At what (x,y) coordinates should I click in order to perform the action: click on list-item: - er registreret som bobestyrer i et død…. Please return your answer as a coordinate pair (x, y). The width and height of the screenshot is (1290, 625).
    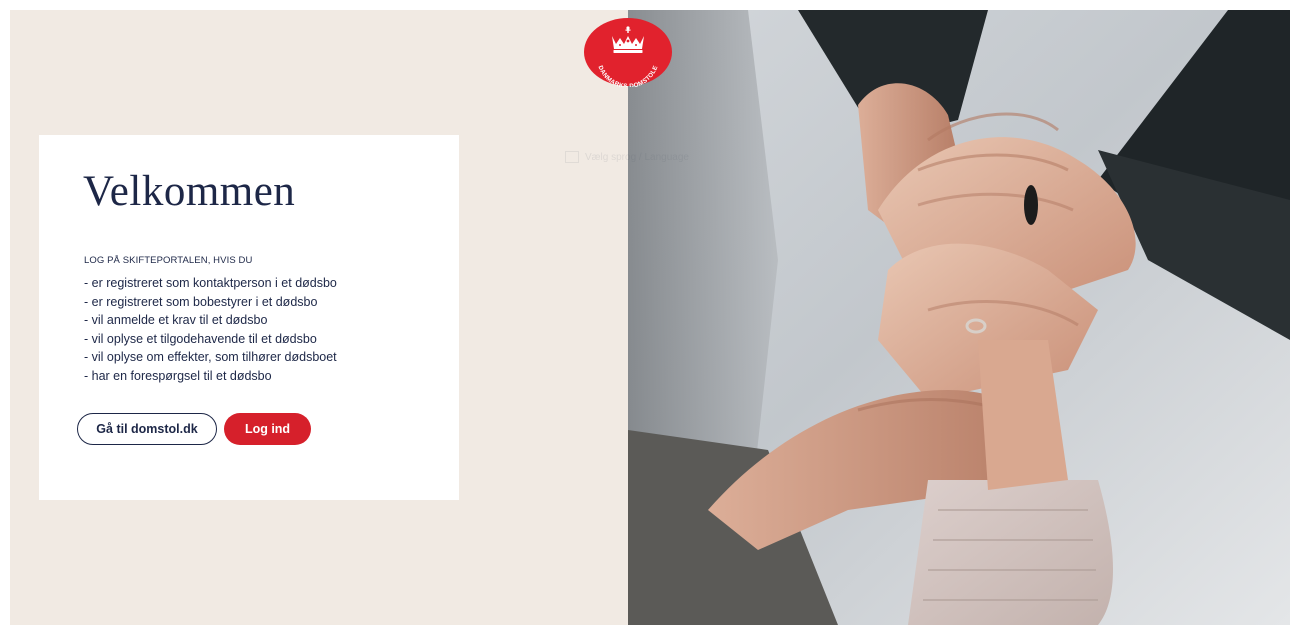
    Looking at the image, I should click on (201, 301).